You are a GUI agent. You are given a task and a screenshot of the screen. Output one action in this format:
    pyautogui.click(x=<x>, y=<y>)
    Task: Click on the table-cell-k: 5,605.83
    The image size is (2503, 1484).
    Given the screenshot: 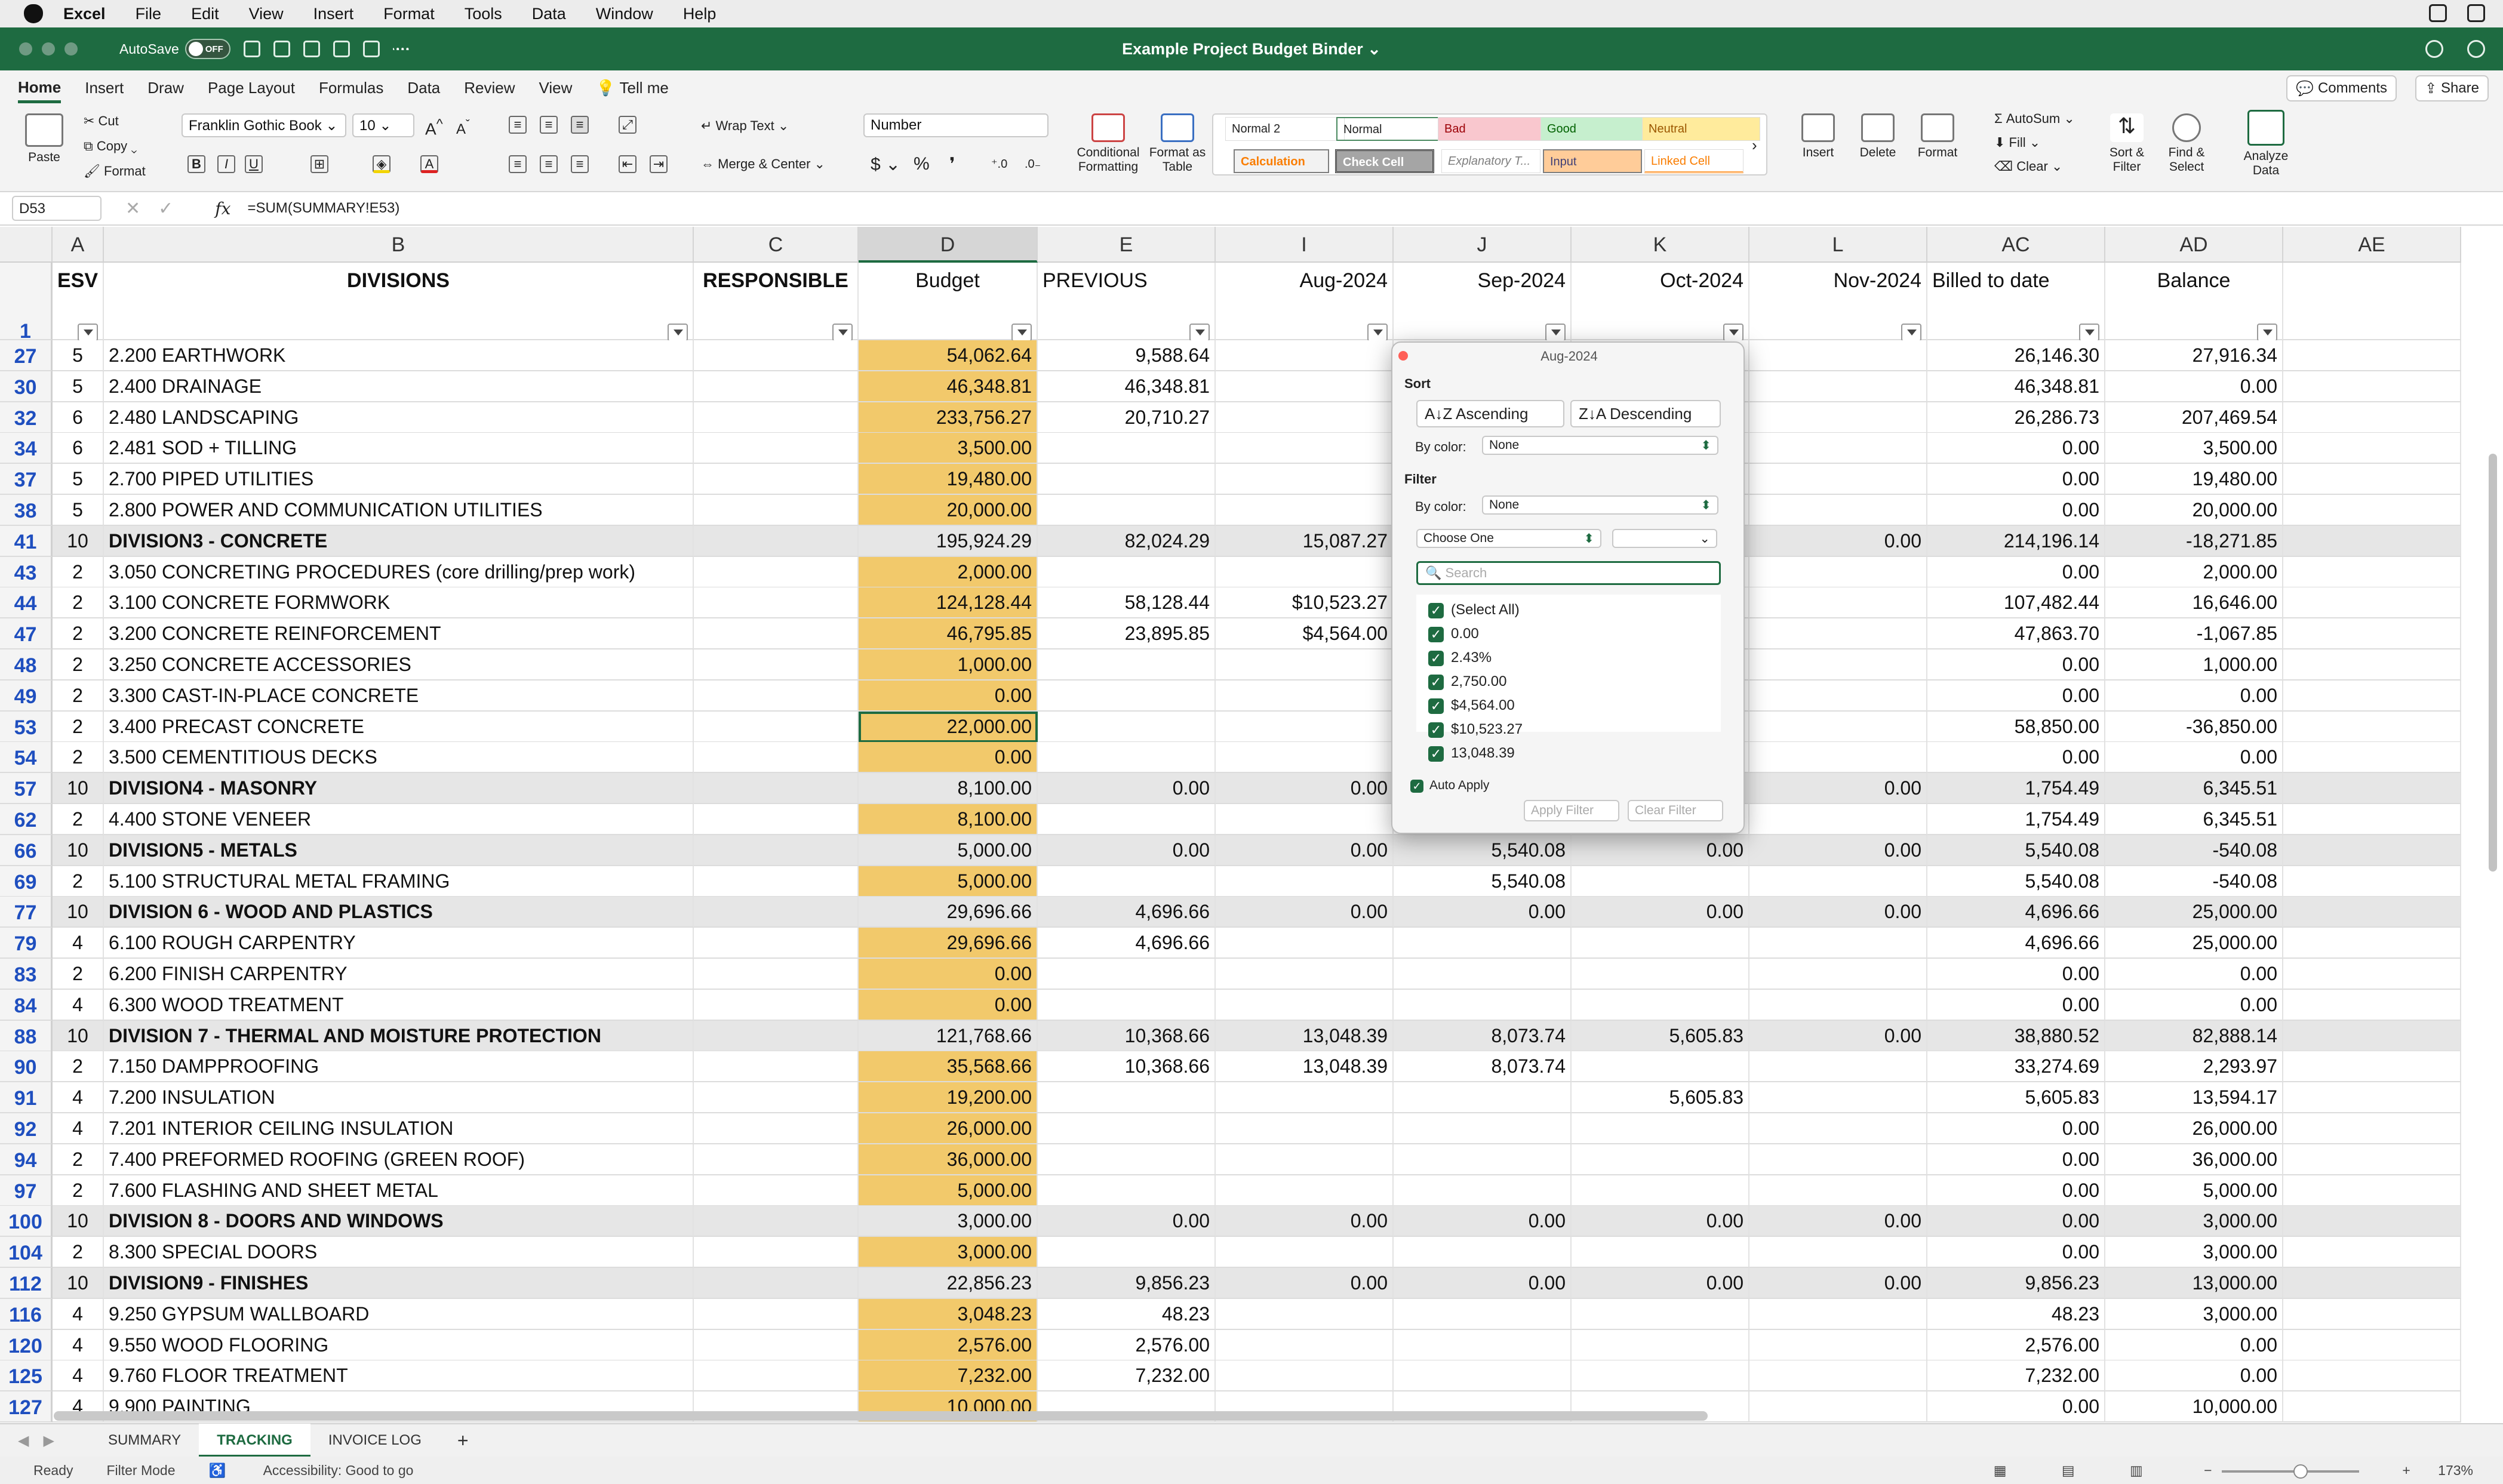 What is the action you would take?
    pyautogui.click(x=1660, y=1097)
    